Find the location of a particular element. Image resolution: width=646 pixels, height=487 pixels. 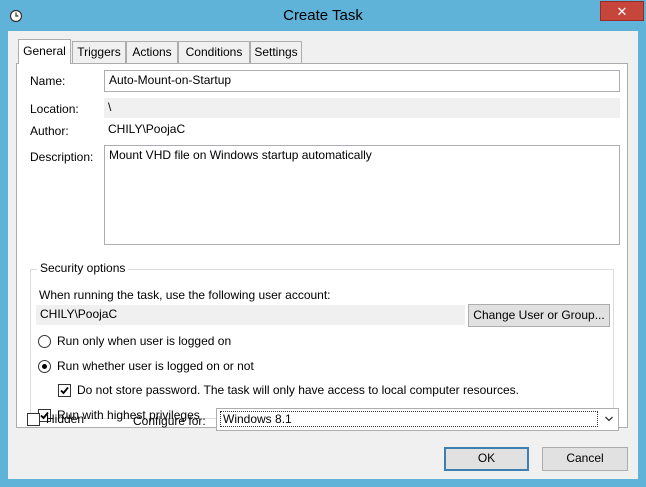

author-value: CHILY\PoojaC is located at coordinates (362, 130).